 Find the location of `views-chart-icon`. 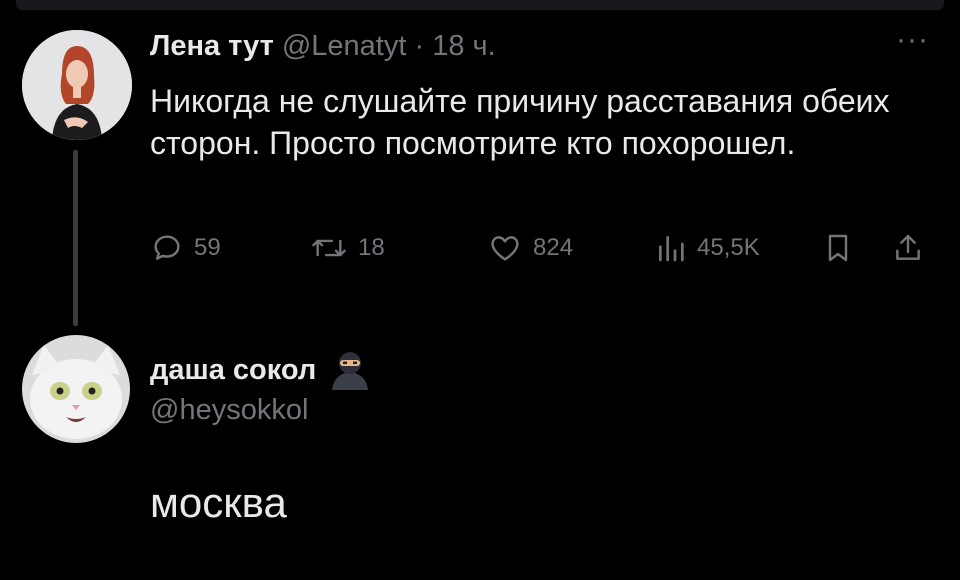

views-chart-icon is located at coordinates (671, 249).